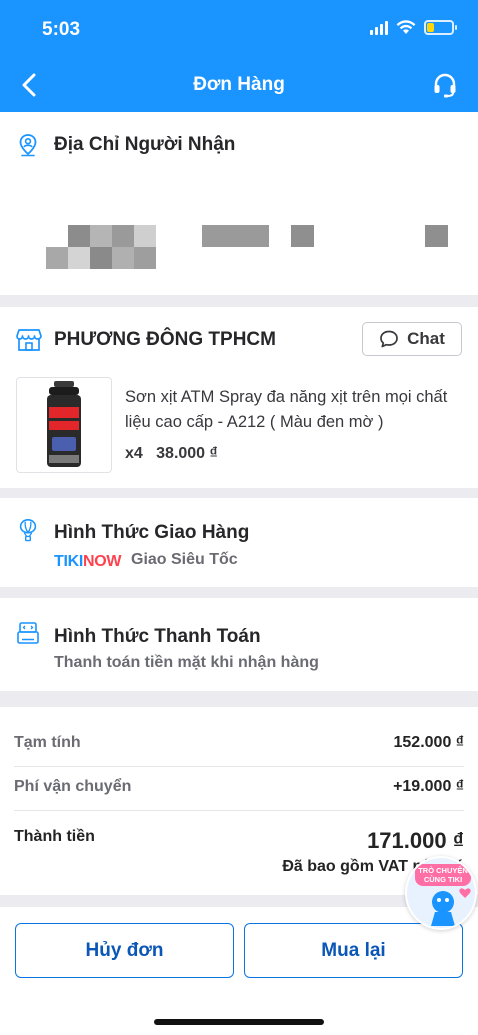  Describe the element at coordinates (124, 950) in the screenshot. I see `cancel-order-button: Hủy đơn` at that location.